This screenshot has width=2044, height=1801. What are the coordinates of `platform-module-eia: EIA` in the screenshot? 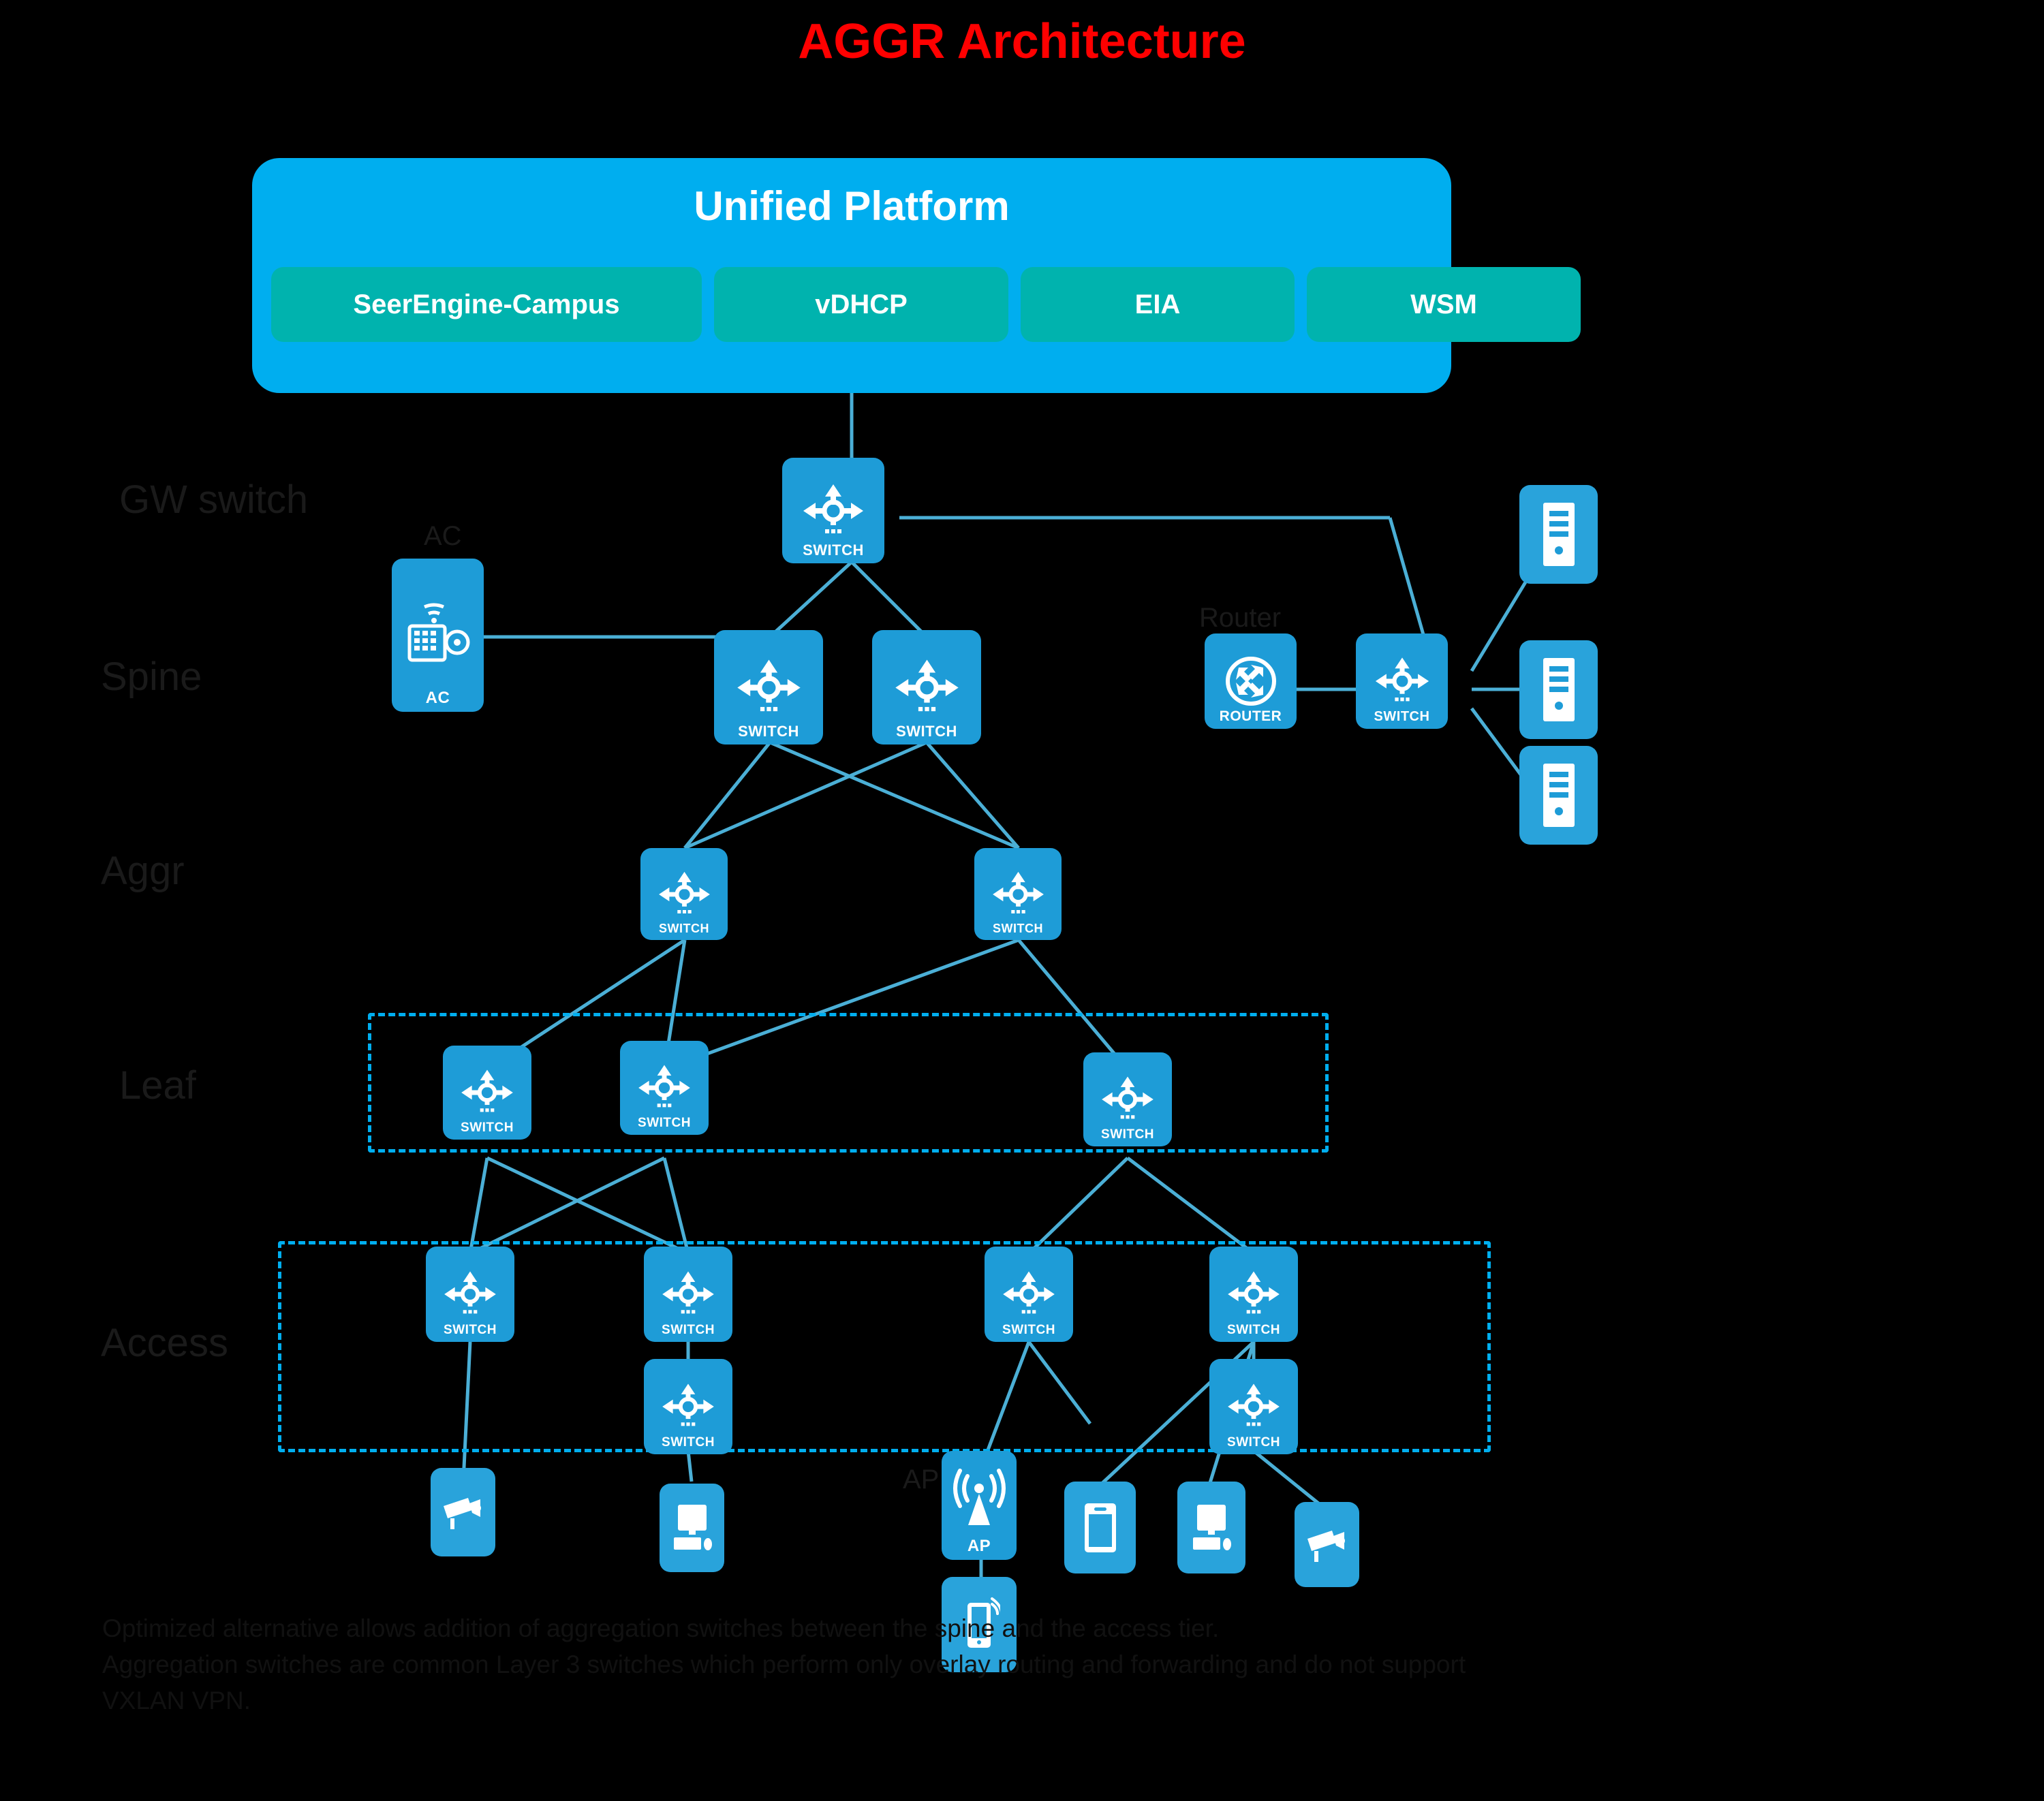 It's located at (1158, 304).